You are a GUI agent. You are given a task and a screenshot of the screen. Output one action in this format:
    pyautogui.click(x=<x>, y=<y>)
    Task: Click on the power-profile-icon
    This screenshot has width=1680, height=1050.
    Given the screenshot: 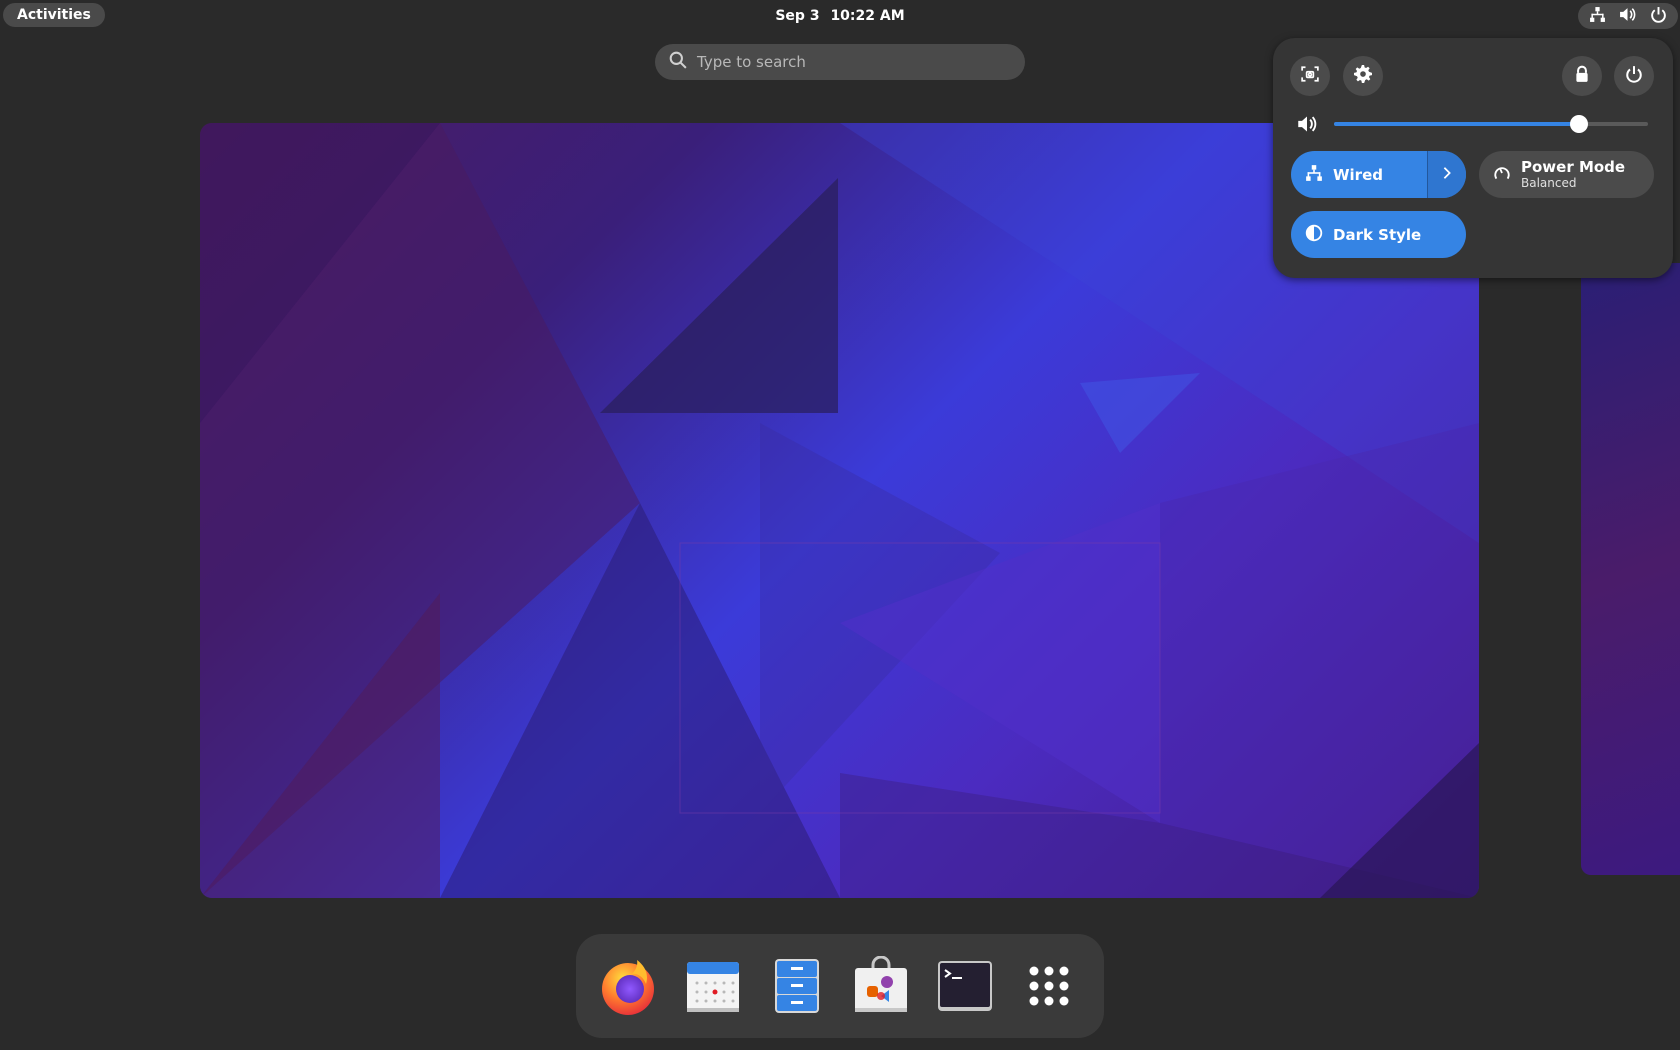 What is the action you would take?
    pyautogui.click(x=1495, y=175)
    